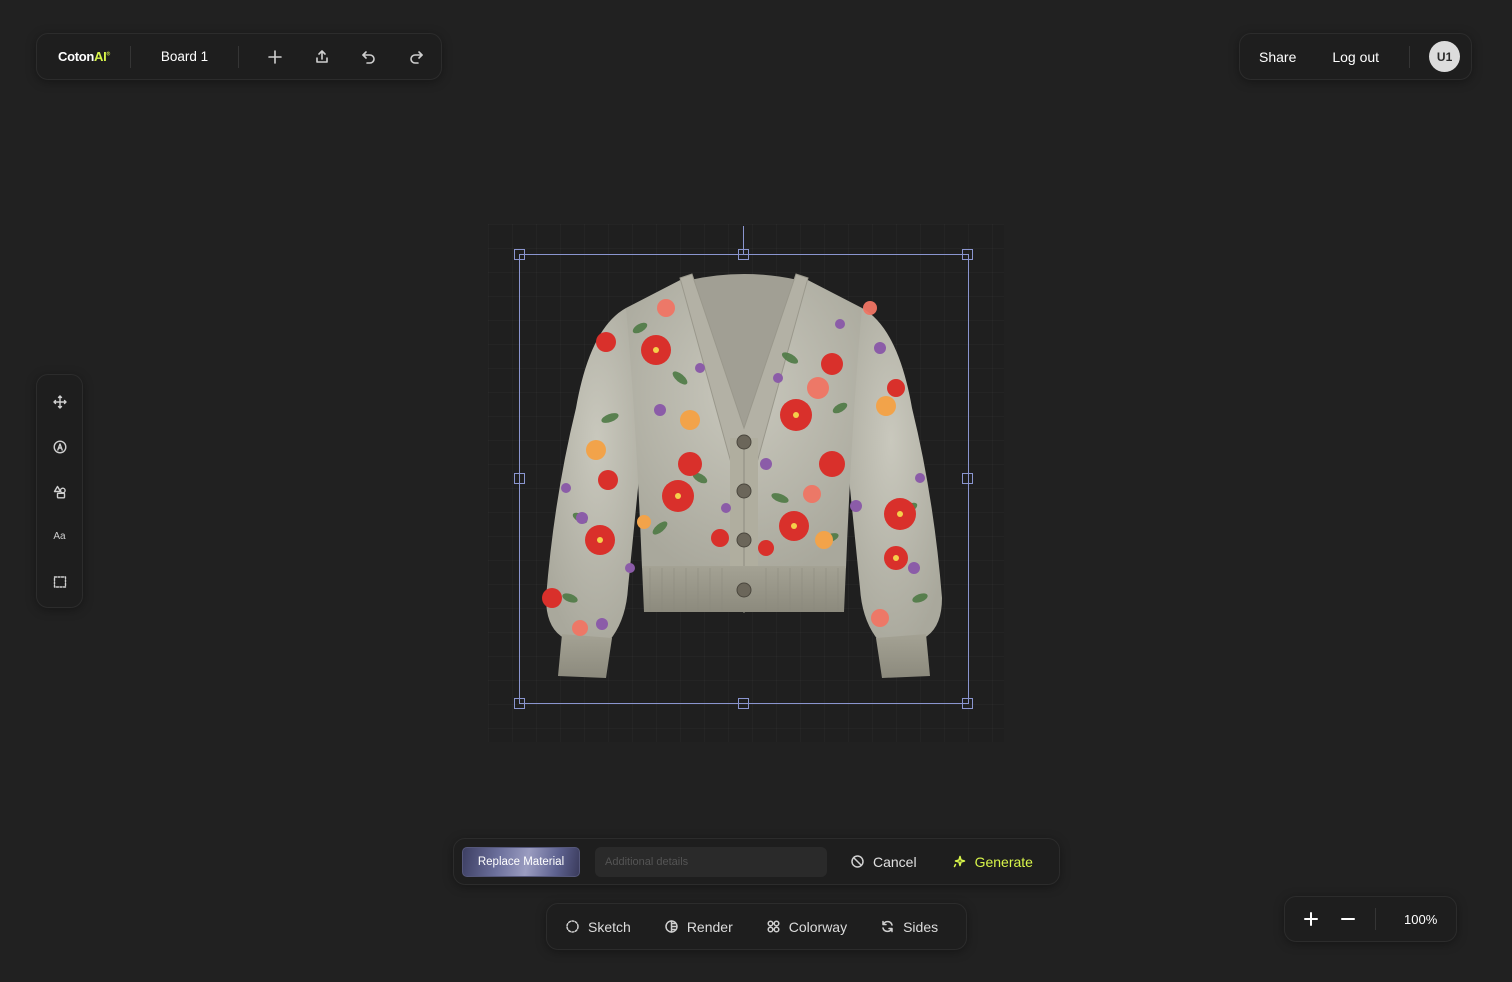 The width and height of the screenshot is (1512, 982). I want to click on undo-icon, so click(368, 56).